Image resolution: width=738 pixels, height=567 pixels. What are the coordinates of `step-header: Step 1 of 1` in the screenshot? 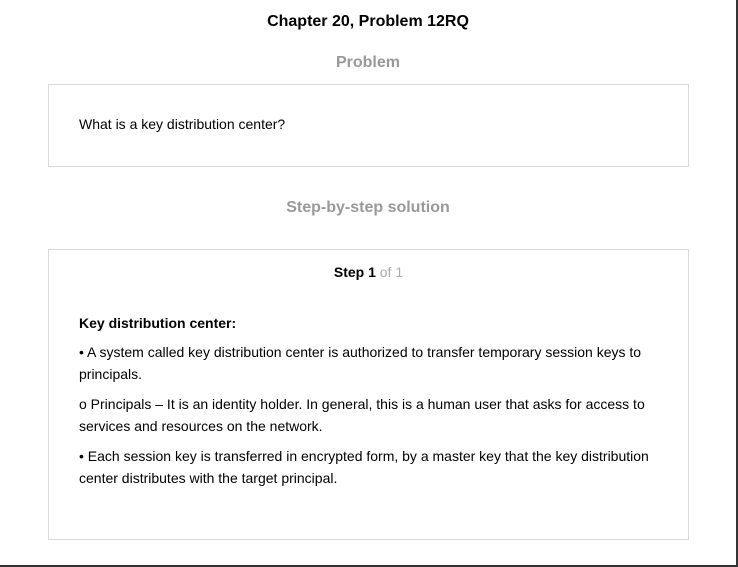 It's located at (368, 272).